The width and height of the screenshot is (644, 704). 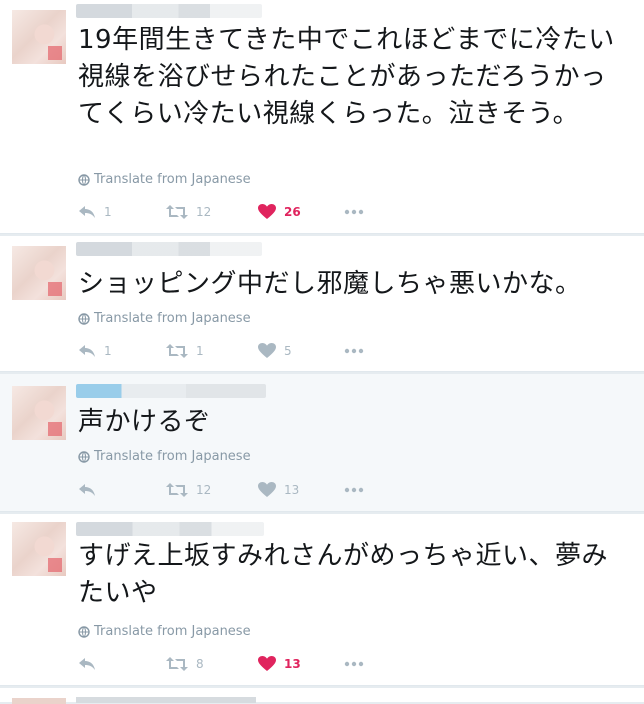 I want to click on tweet-actions: 8 13, so click(x=243, y=664).